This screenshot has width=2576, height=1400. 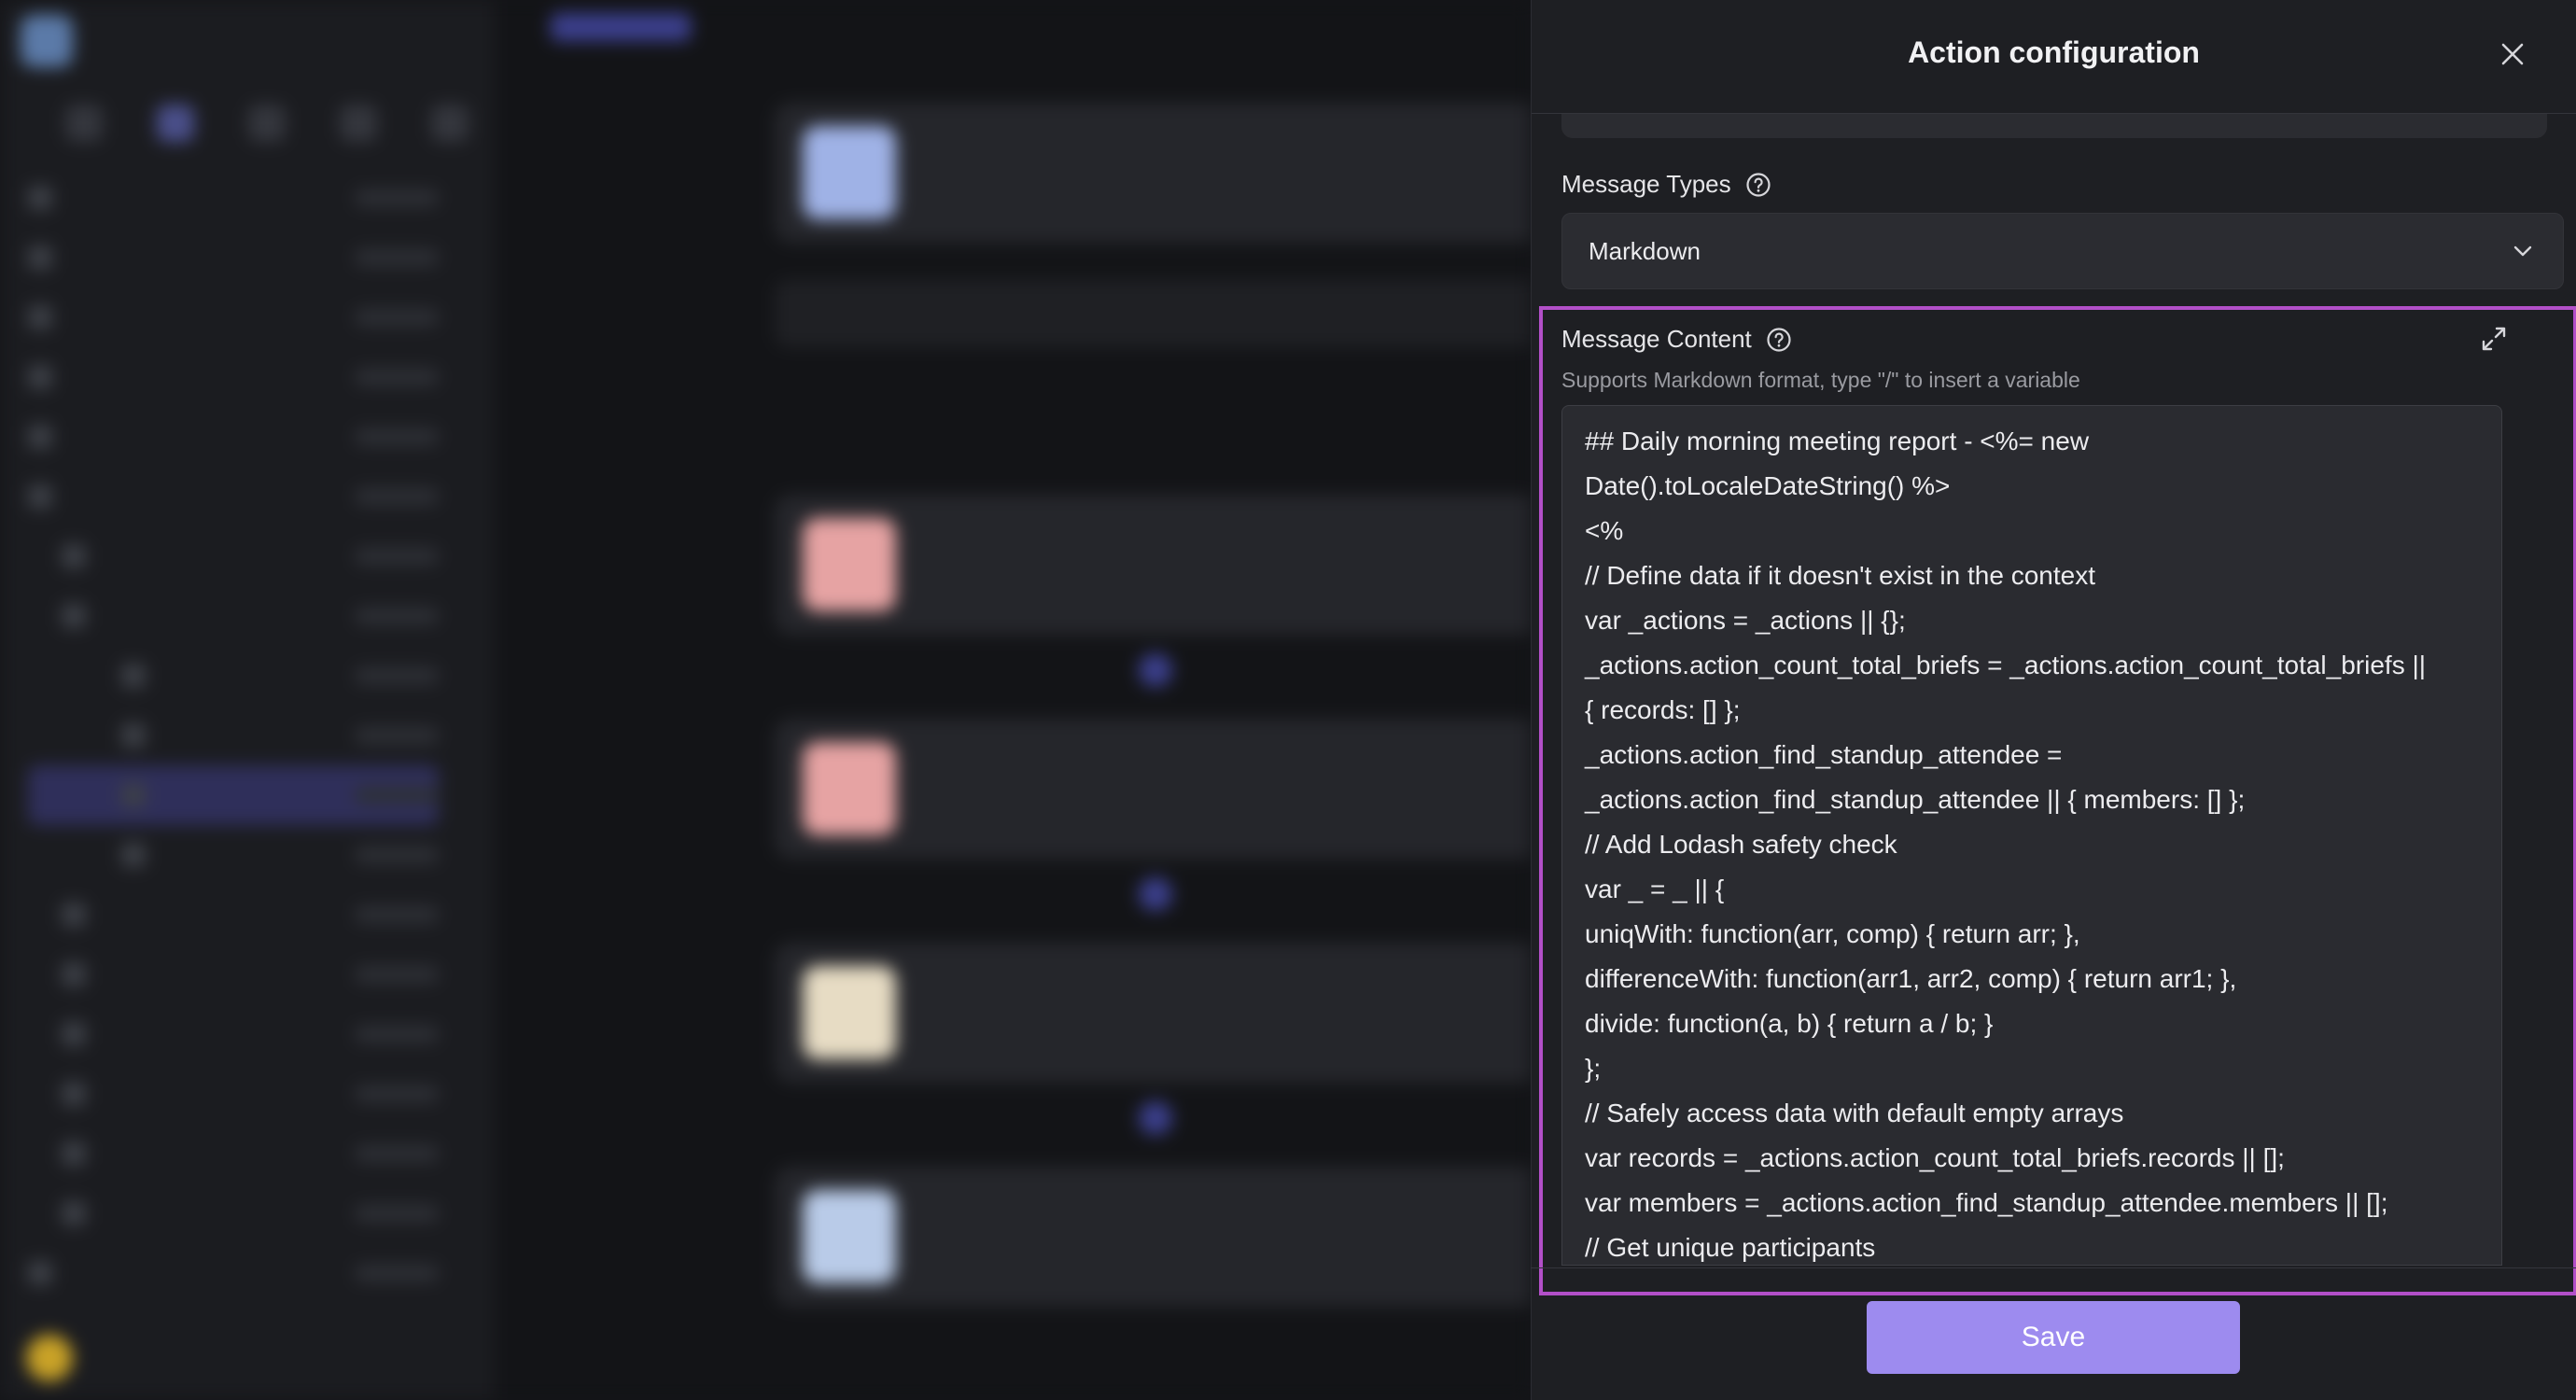 What do you see at coordinates (1745, 620) in the screenshot?
I see `editor-line: var _actions = _actions || {};` at bounding box center [1745, 620].